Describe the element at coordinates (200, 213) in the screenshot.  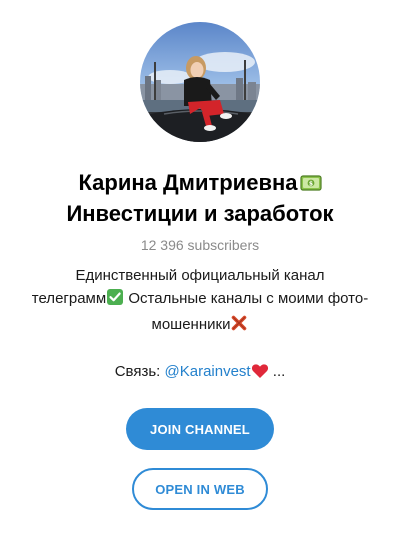
I see `channel-title-line2: Инвестиции и заработок` at that location.